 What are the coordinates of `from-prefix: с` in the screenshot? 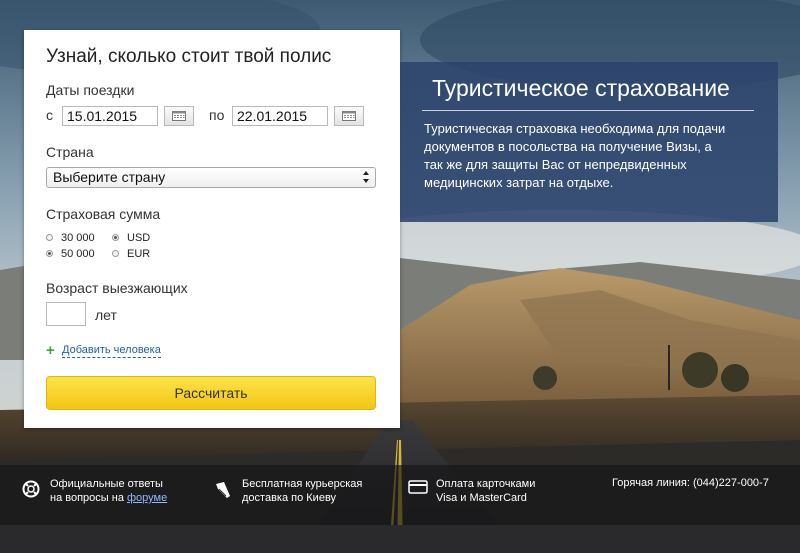 It's located at (49, 115).